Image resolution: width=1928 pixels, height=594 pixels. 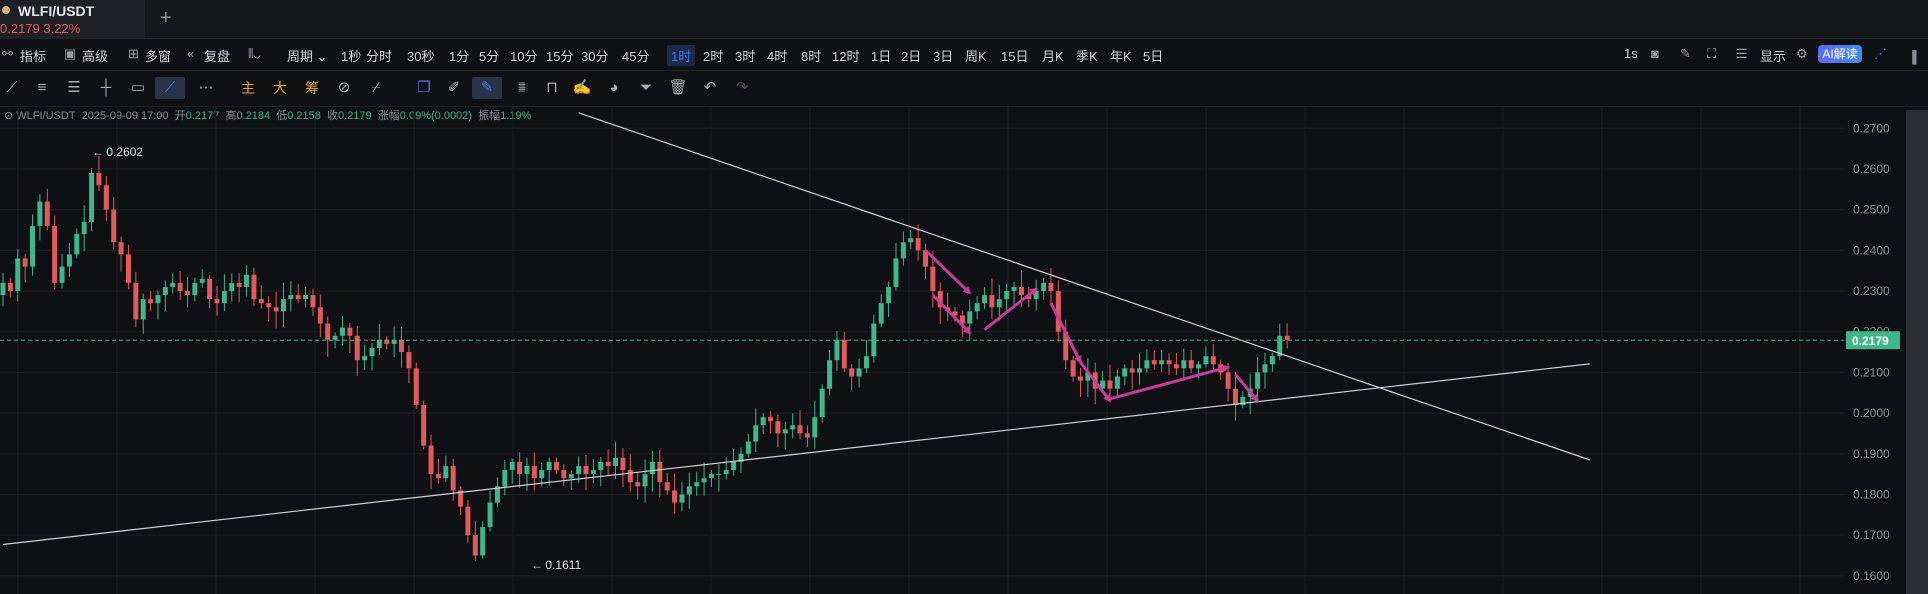 What do you see at coordinates (379, 55) in the screenshot?
I see `interval-1: 分时` at bounding box center [379, 55].